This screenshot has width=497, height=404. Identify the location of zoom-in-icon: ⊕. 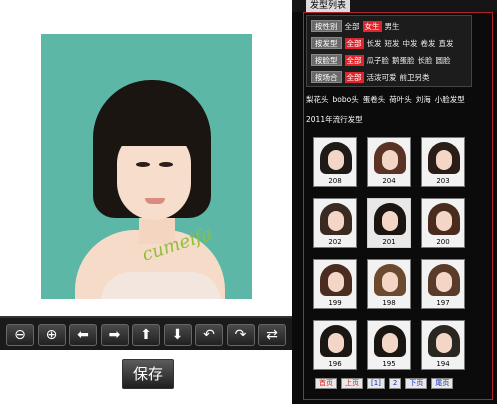
(51, 335).